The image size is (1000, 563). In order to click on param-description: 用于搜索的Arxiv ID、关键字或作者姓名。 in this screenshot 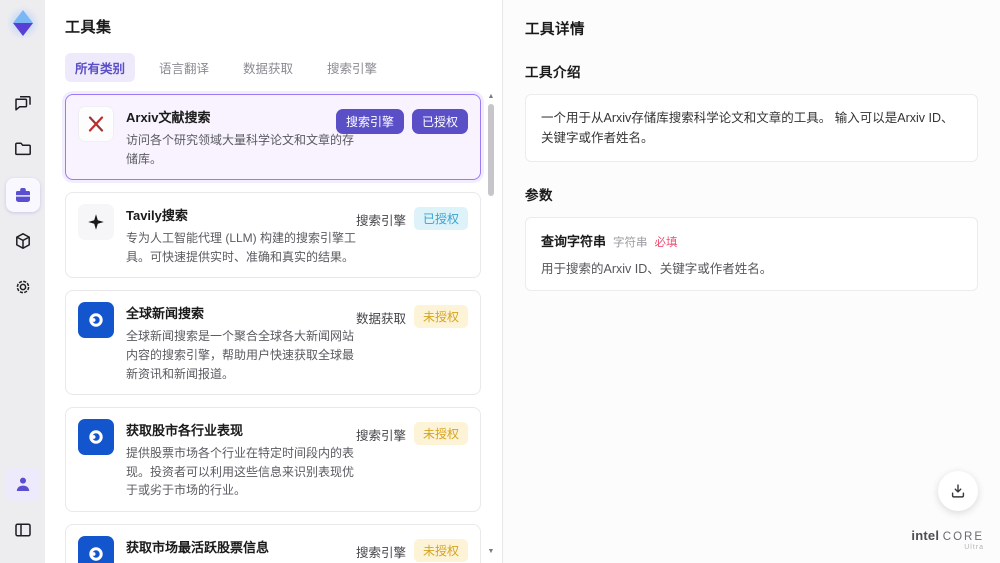, I will do `click(657, 269)`.